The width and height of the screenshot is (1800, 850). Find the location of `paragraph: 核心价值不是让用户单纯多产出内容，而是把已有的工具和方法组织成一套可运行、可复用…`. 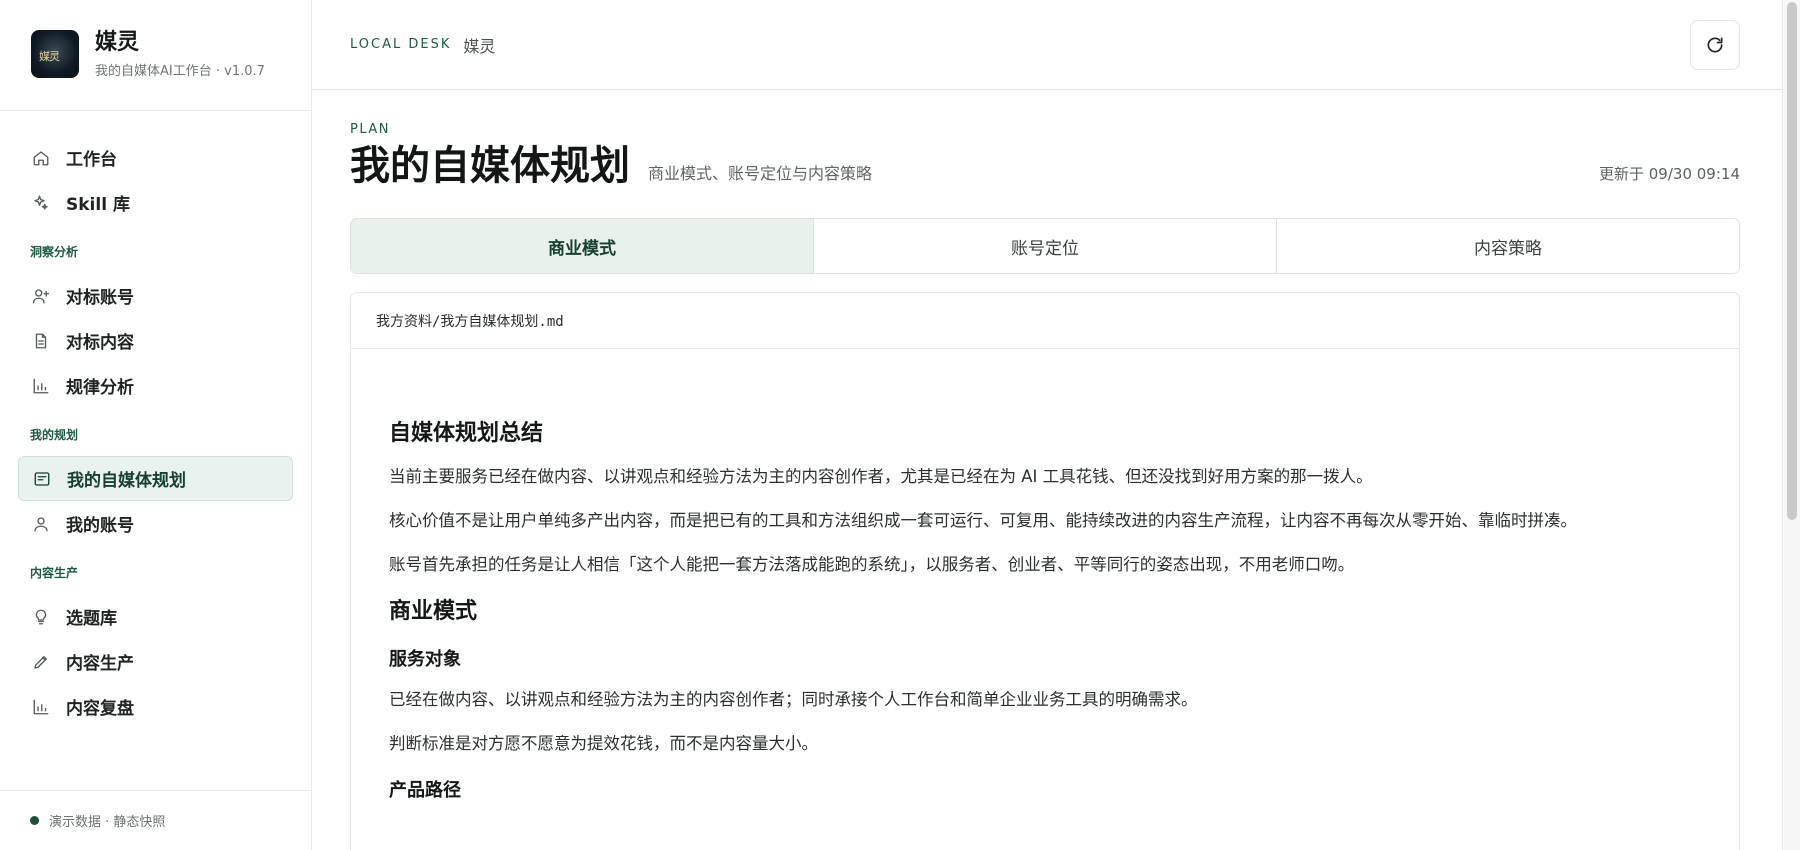

paragraph: 核心价值不是让用户单纯多产出内容，而是把已有的工具和方法组织成一套可运行、可复用… is located at coordinates (983, 520).